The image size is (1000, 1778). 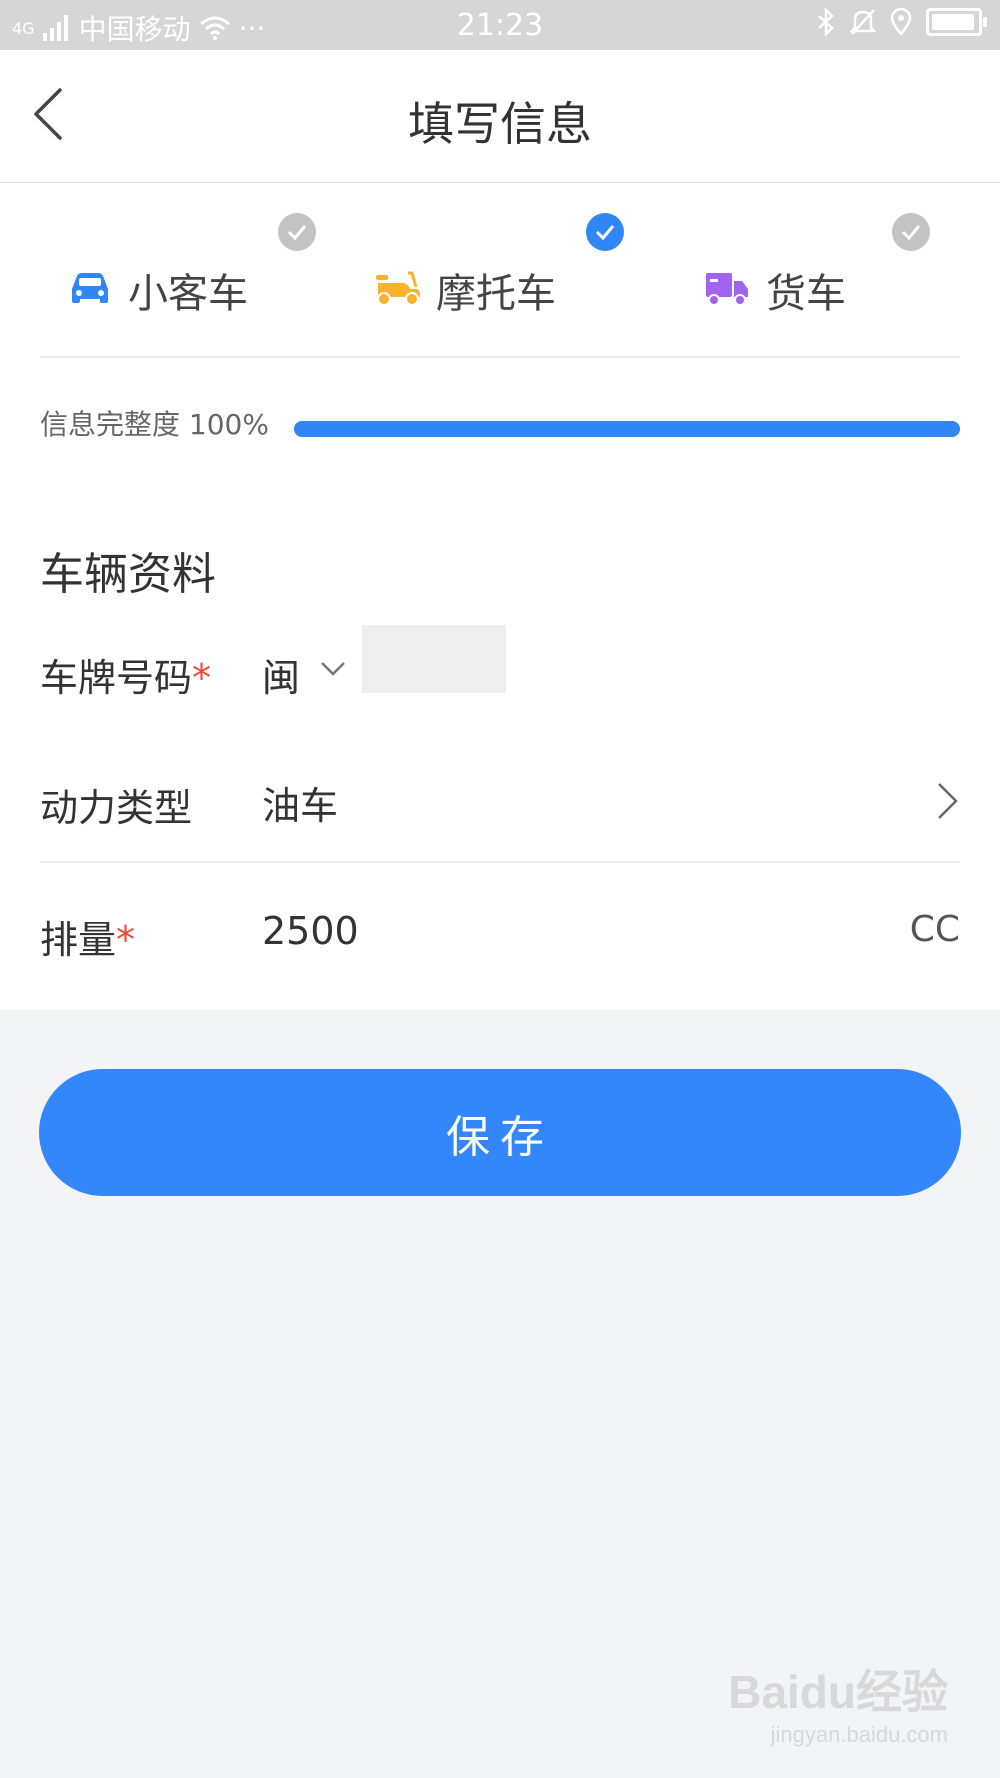 I want to click on car-icon, so click(x=90, y=288).